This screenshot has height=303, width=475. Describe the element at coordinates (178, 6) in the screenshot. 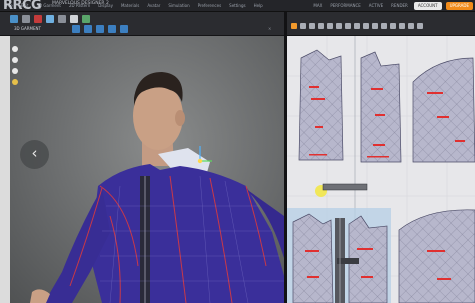

I see `menu-simulation: Simulation` at that location.